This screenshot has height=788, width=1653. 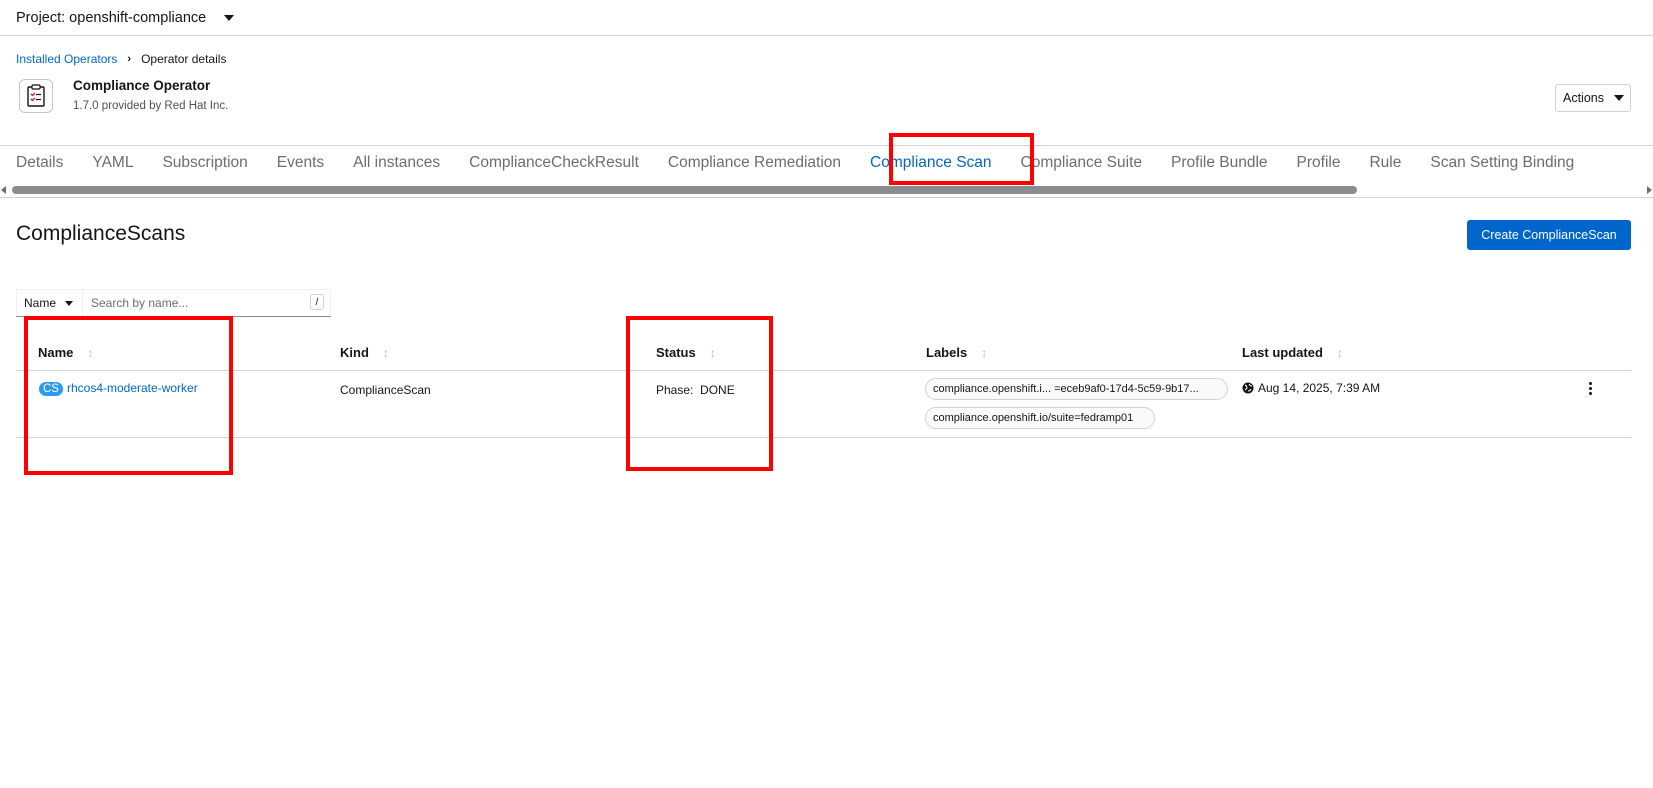 What do you see at coordinates (385, 390) in the screenshot?
I see `kind-cell: ComplianceScan` at bounding box center [385, 390].